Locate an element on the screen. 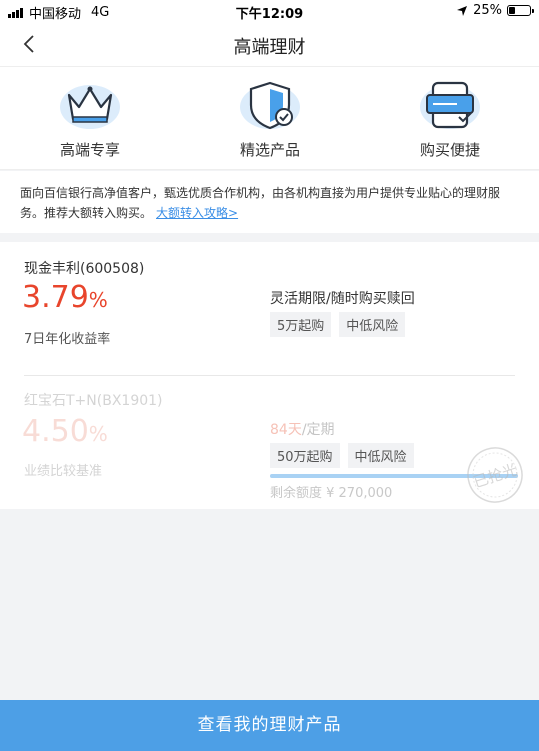 The image size is (539, 751). sold-out-stamp: 已抢光 is located at coordinates (495, 475).